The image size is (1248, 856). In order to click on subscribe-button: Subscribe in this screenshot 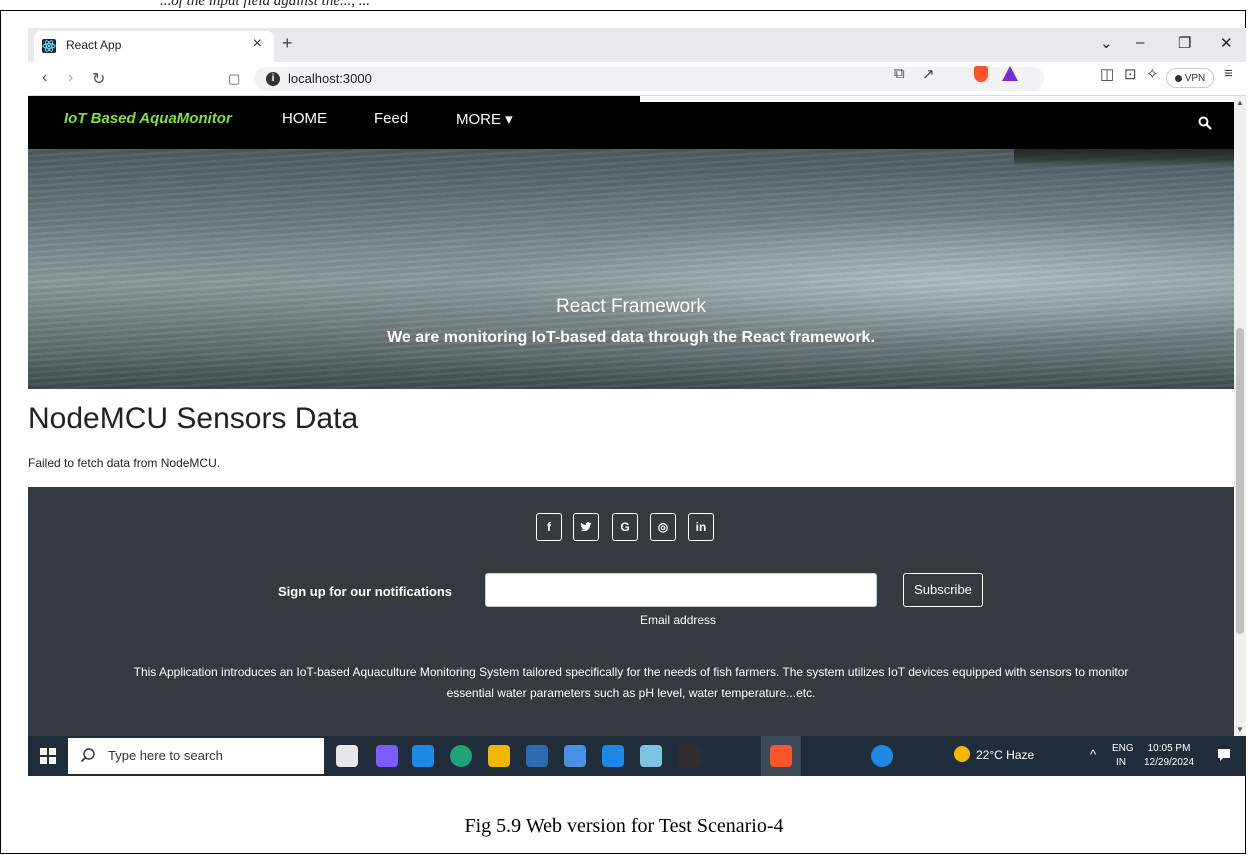, I will do `click(943, 590)`.